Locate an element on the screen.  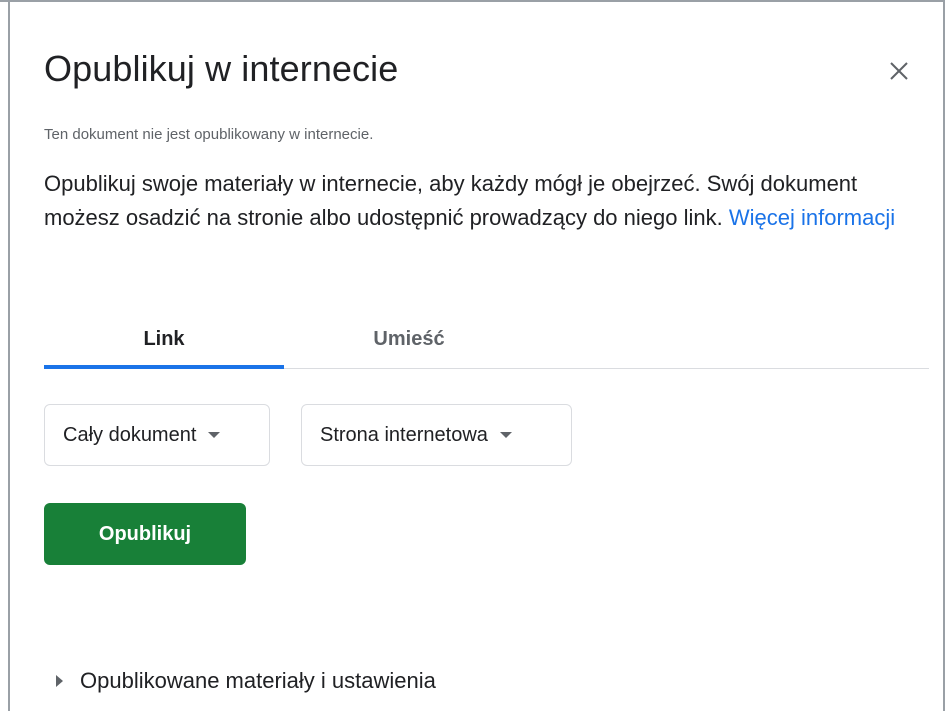
dialog-title: Opublikuj w internecie is located at coordinates (221, 68).